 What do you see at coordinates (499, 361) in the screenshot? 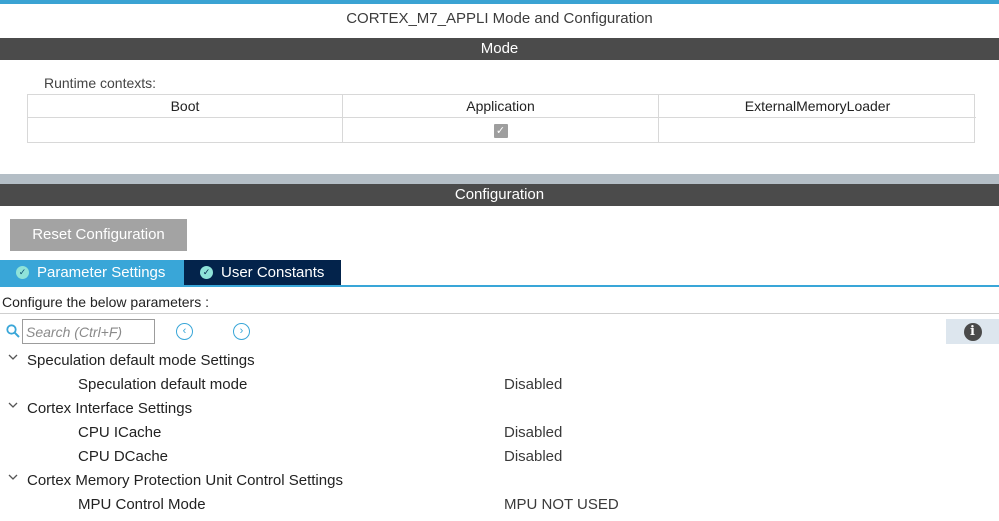
I see `tree-group-speculation: Speculation default mode Settings` at bounding box center [499, 361].